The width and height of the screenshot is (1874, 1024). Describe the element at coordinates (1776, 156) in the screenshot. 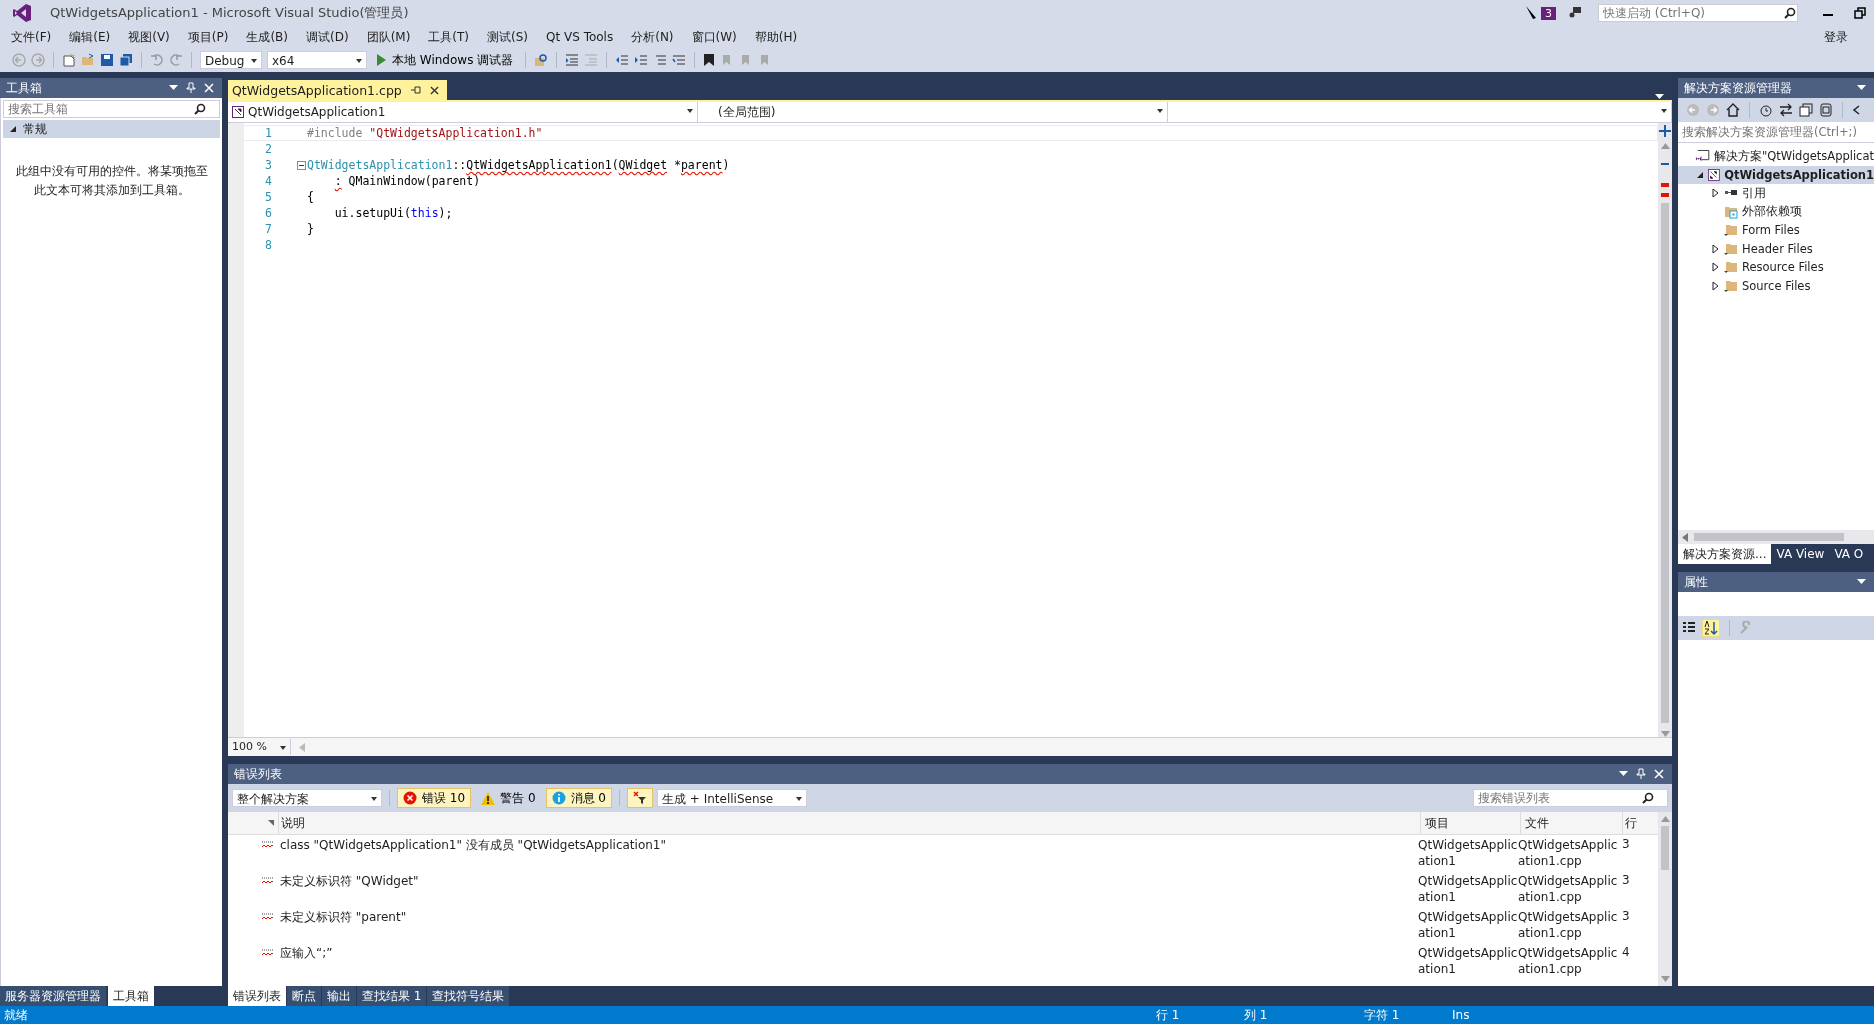

I see `tree-item: 解决方案"QtWidgetsApplicat` at that location.